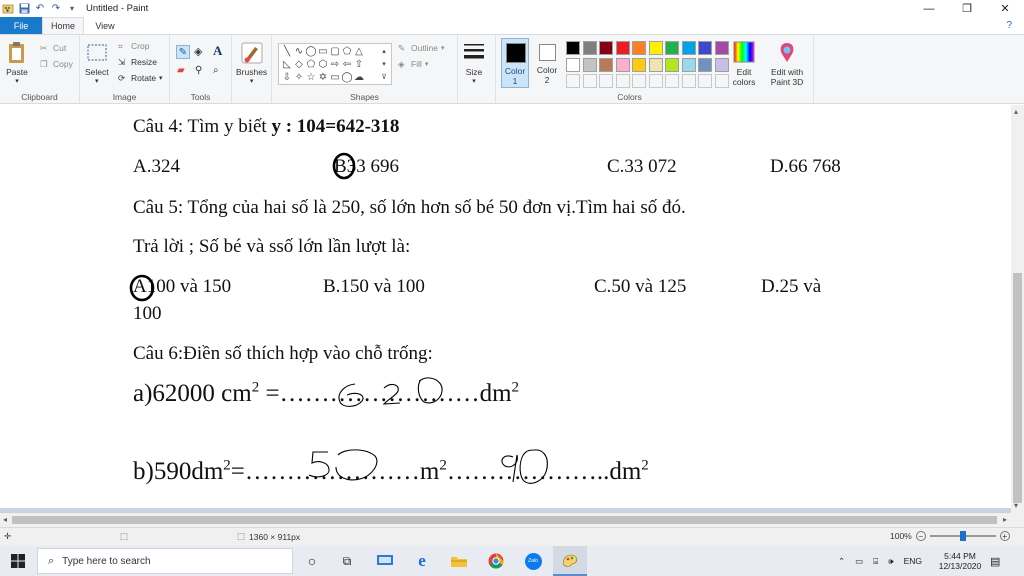  I want to click on scroll-right-arrow-icon: ▸, so click(1005, 519).